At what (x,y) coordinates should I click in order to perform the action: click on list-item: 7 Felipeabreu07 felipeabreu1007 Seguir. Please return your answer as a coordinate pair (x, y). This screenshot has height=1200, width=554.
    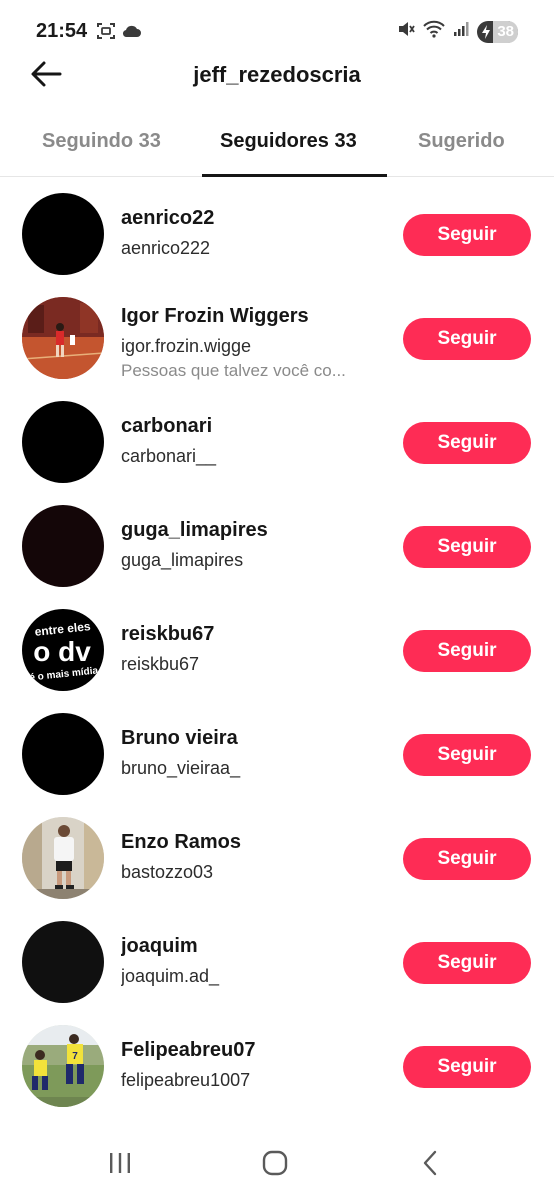
    Looking at the image, I should click on (277, 1061).